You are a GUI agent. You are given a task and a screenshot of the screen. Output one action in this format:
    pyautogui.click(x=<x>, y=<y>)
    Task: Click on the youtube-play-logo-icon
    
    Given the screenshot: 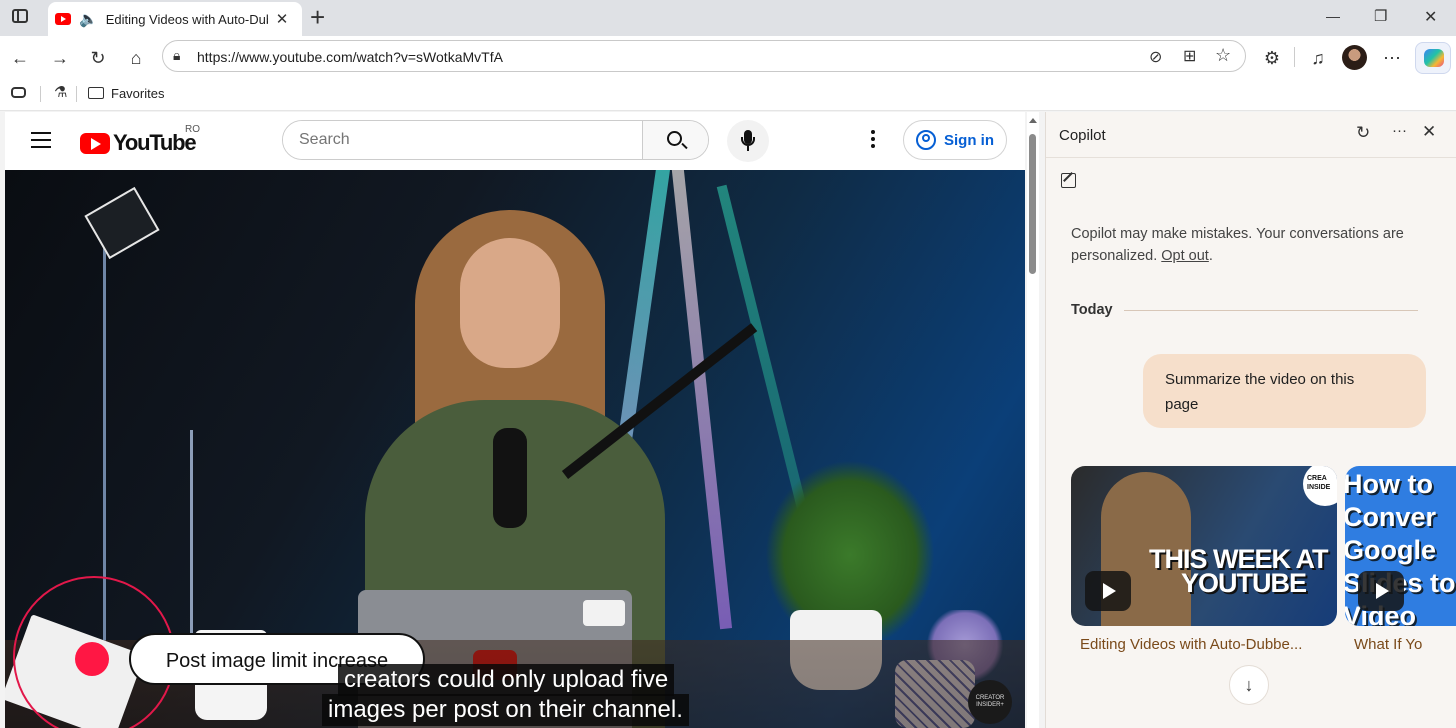 What is the action you would take?
    pyautogui.click(x=95, y=143)
    